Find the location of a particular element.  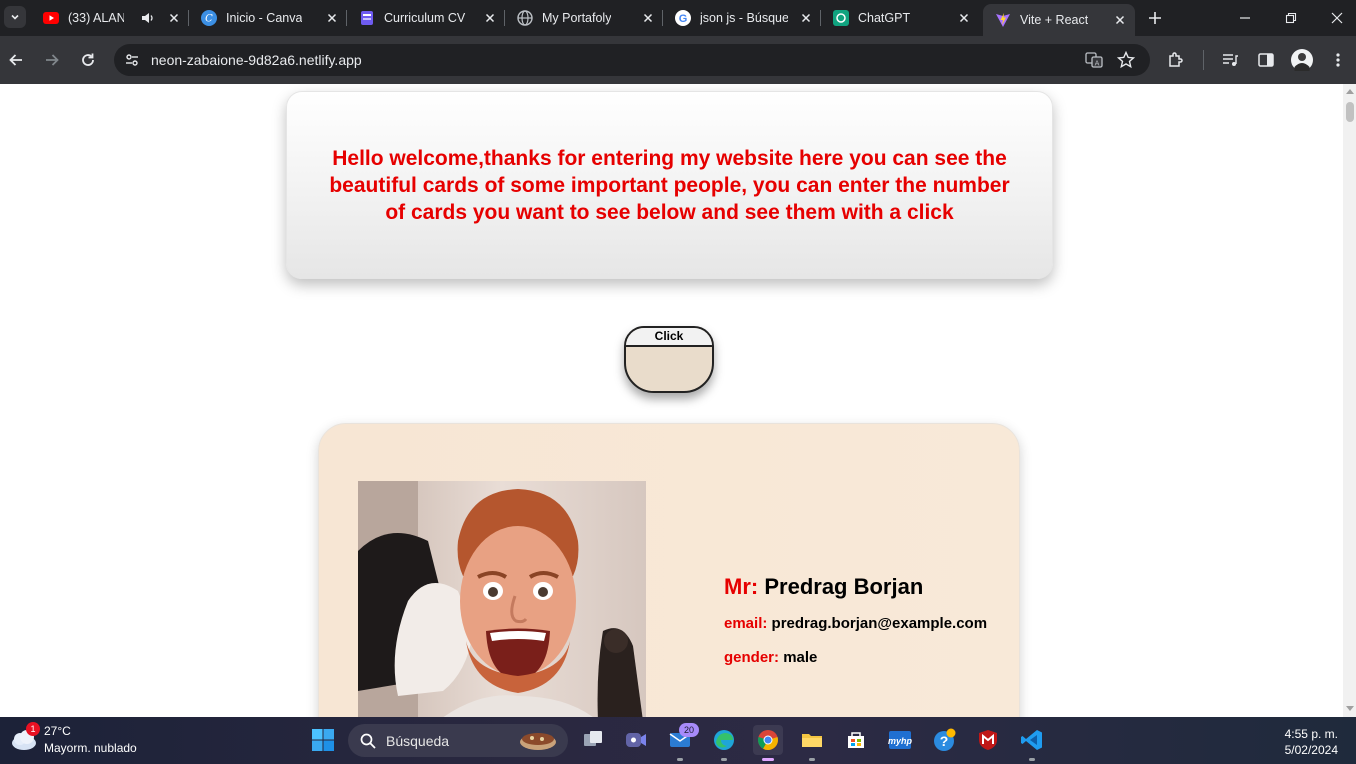

minimize-icon is located at coordinates (1245, 18).